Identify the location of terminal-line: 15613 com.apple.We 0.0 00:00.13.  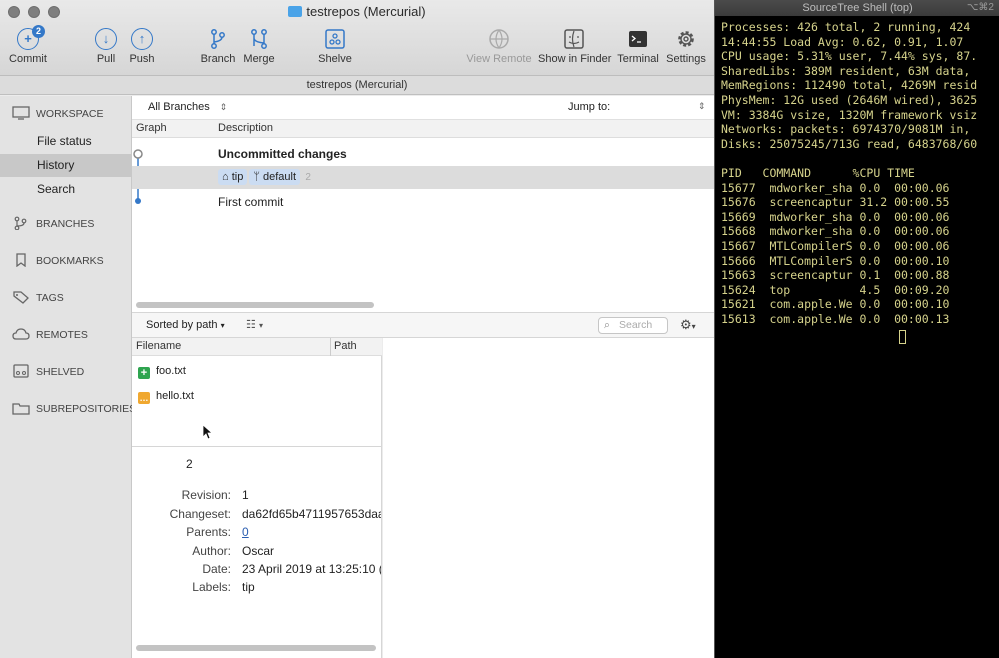
(835, 318).